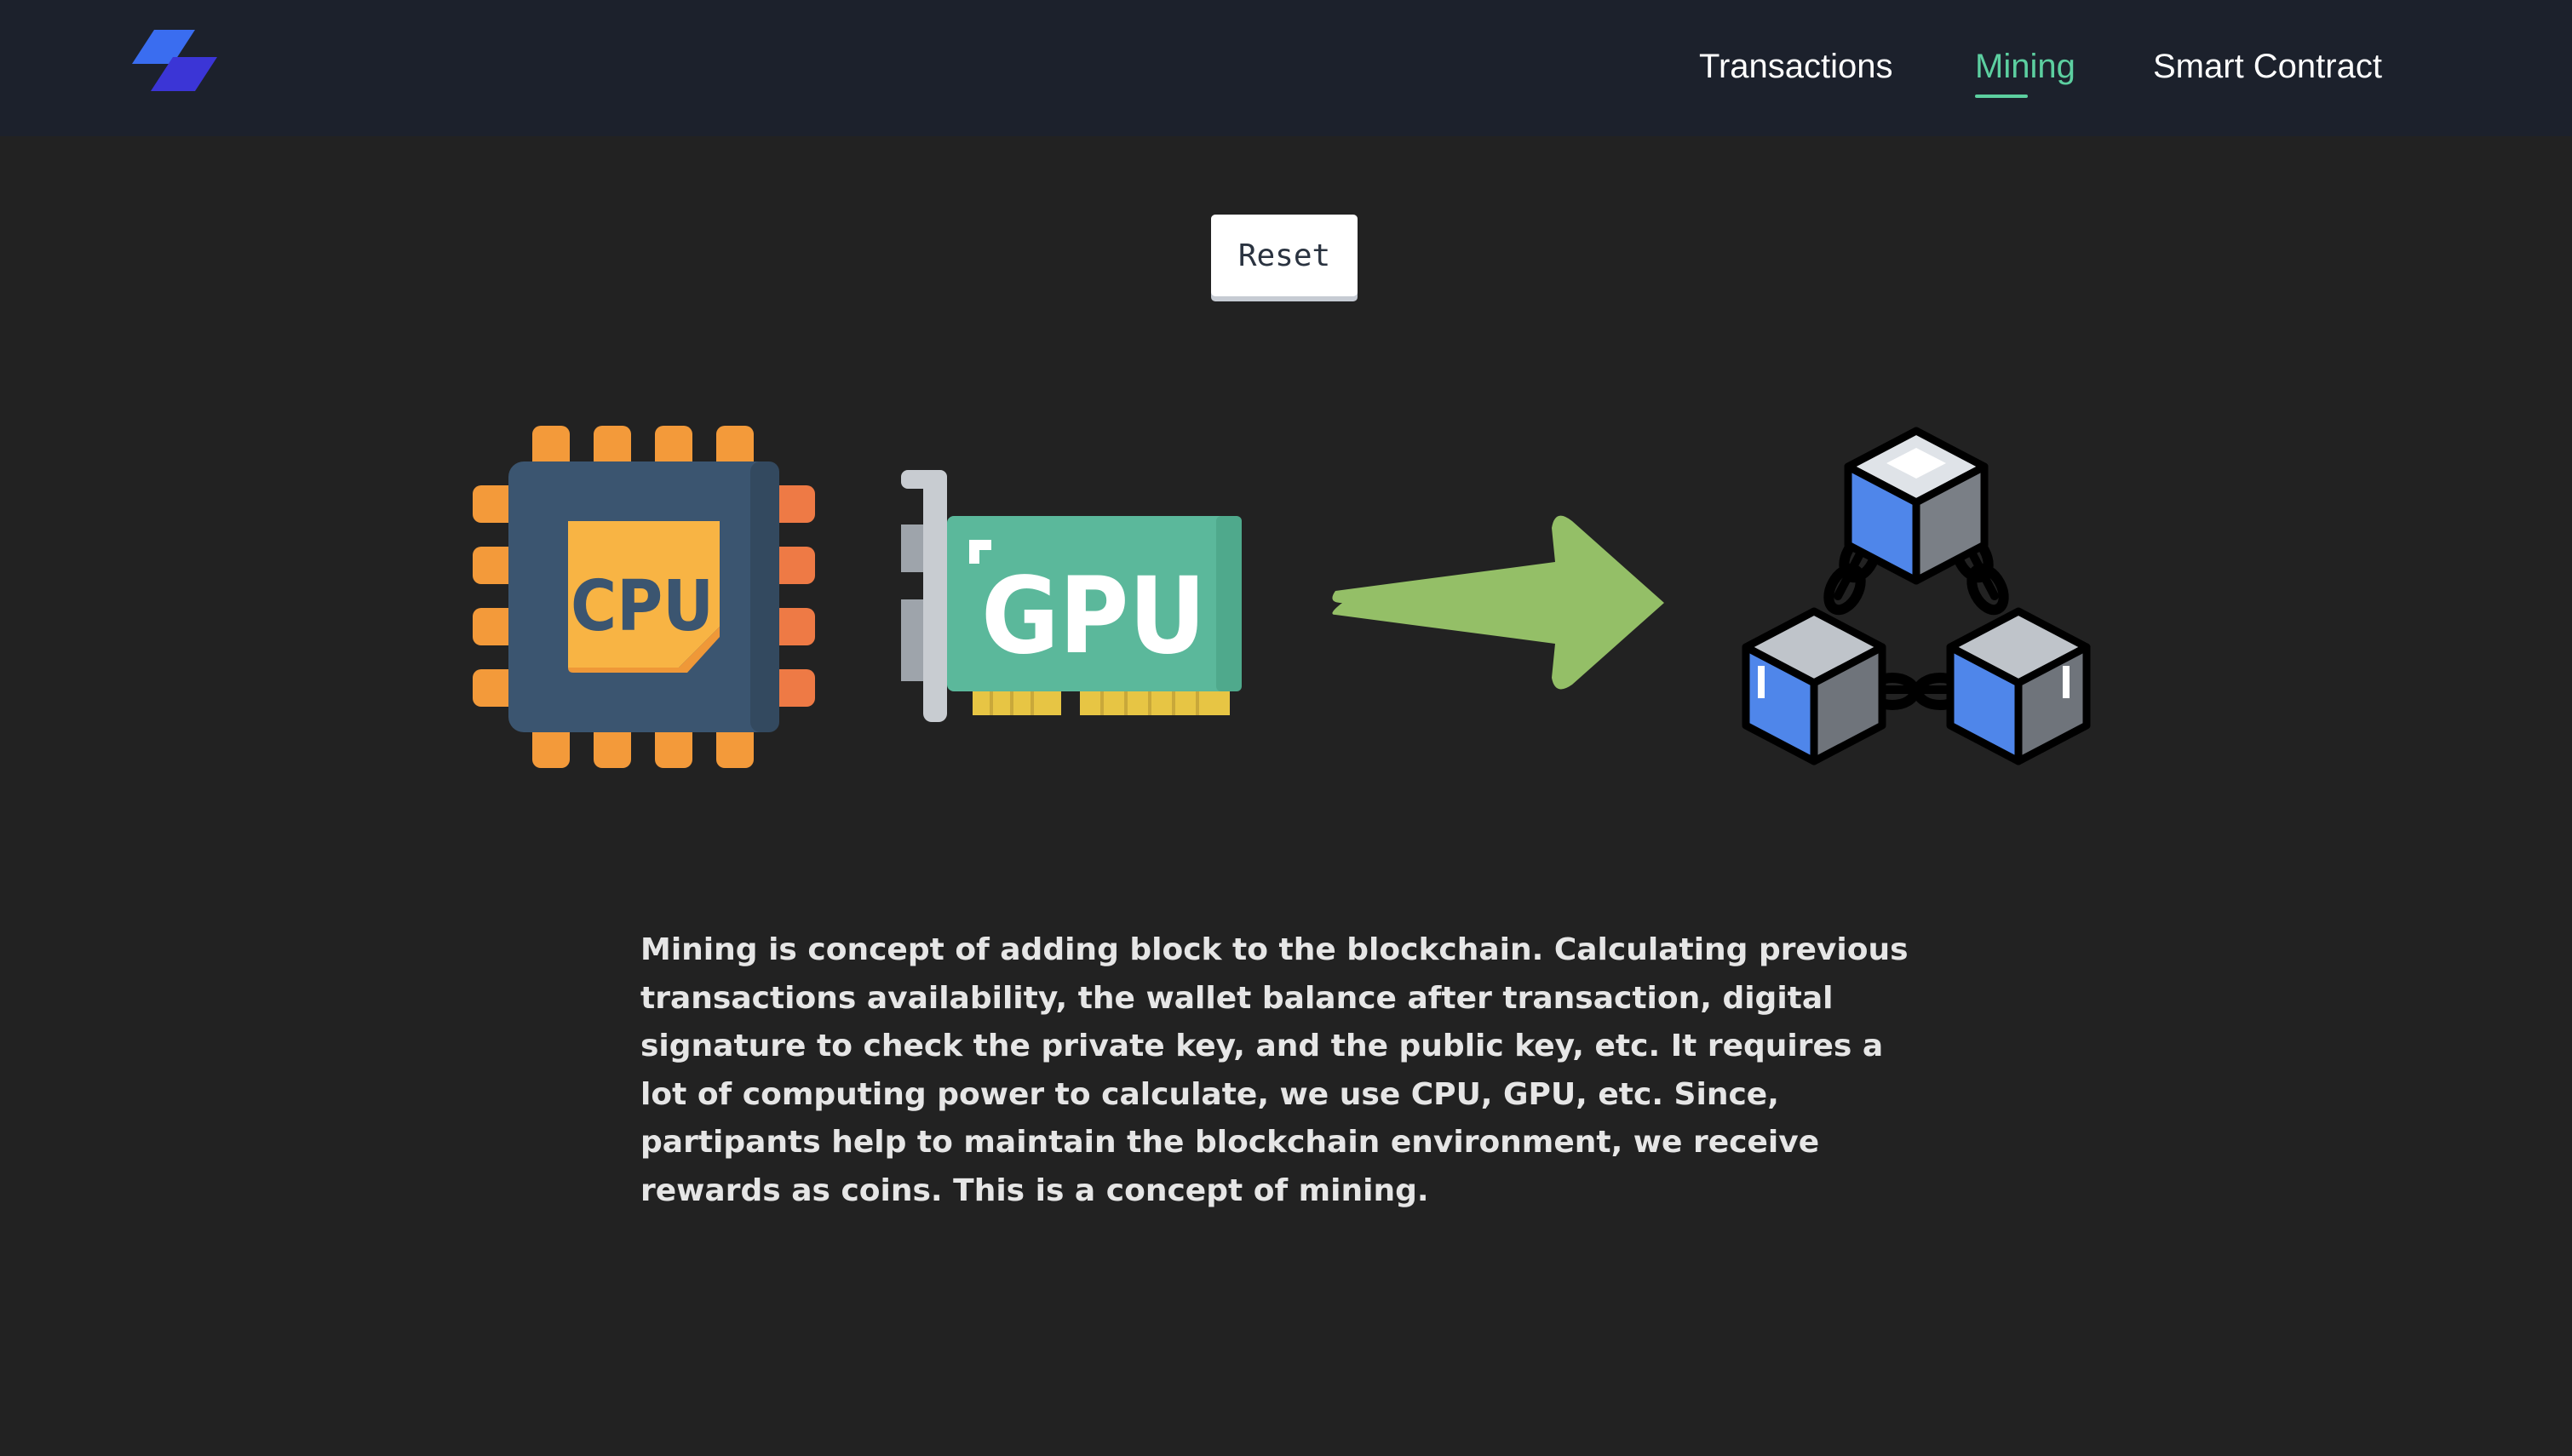 Image resolution: width=2572 pixels, height=1456 pixels. I want to click on reset-button: Reset, so click(1284, 256).